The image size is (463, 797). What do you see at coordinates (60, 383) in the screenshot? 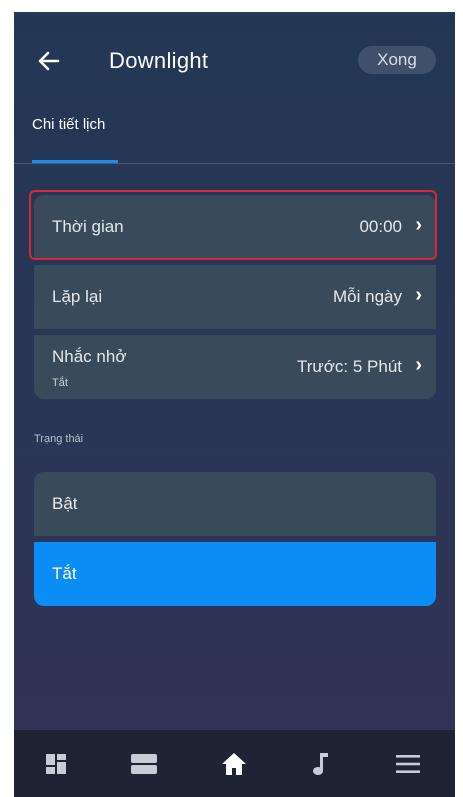
I see `setting-sublabel: Tắt` at bounding box center [60, 383].